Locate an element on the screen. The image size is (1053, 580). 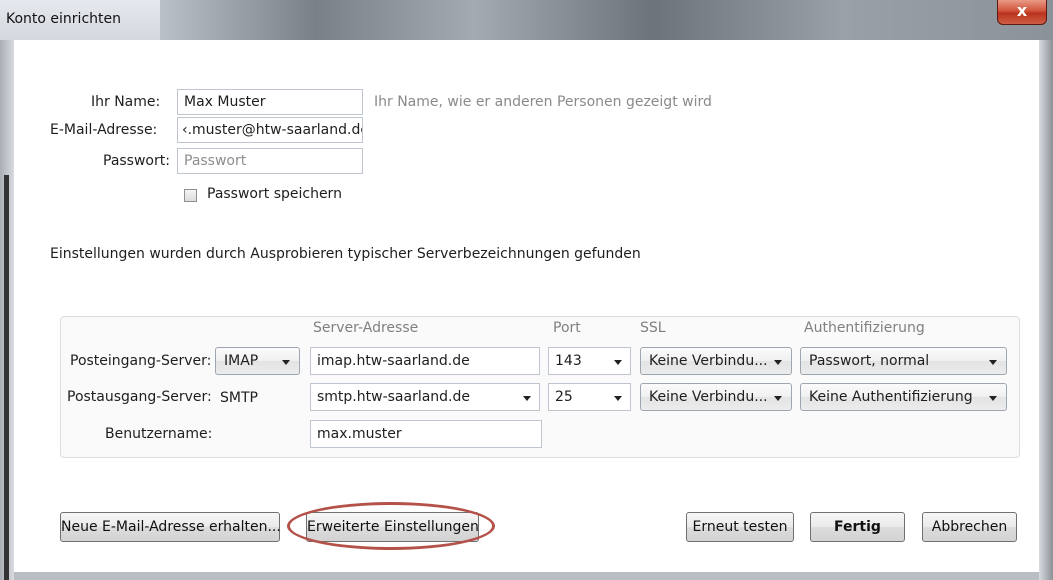
done-button: Fertig is located at coordinates (857, 527).